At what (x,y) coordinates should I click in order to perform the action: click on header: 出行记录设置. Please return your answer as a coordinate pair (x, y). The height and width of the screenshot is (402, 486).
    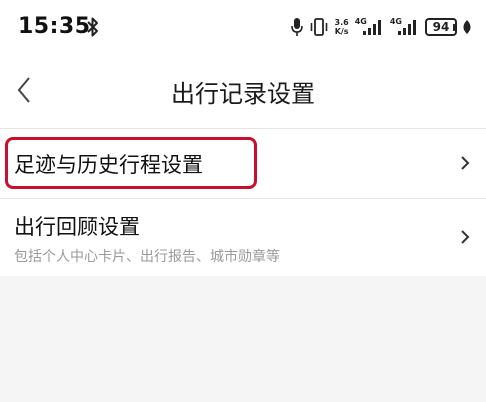
    Looking at the image, I should click on (243, 89).